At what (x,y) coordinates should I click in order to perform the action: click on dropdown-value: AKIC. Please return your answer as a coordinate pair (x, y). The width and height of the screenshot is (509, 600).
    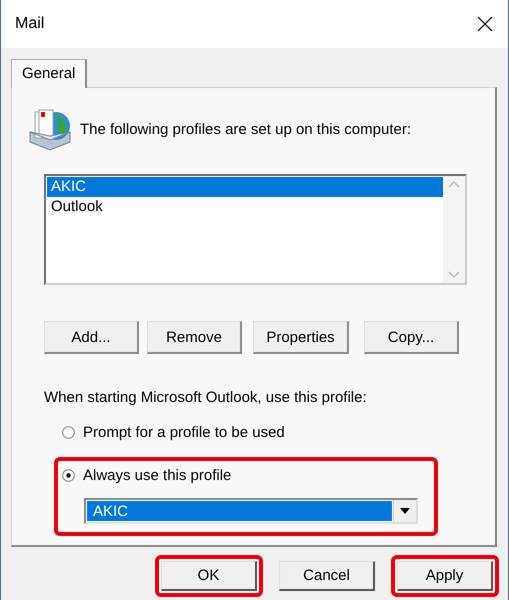
    Looking at the image, I should click on (239, 511).